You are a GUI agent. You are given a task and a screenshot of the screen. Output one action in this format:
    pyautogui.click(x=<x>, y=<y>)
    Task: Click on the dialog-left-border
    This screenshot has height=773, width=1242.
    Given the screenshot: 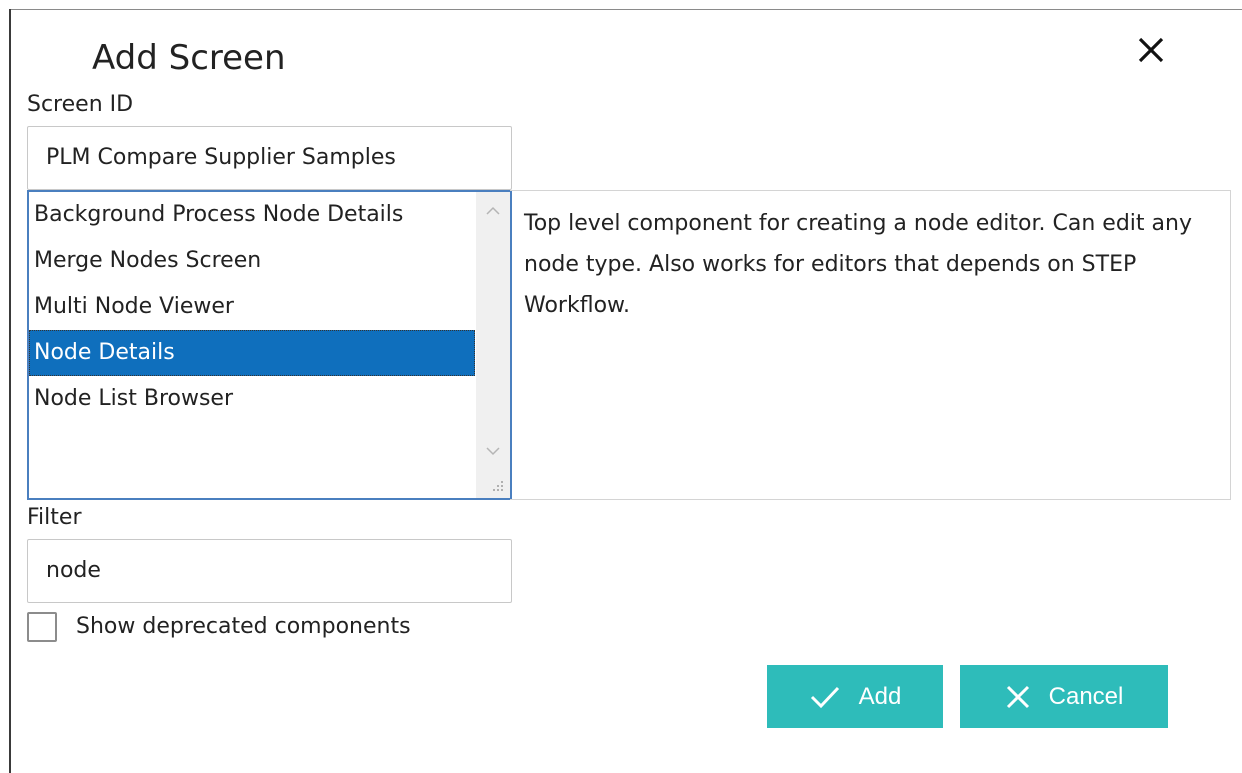 What is the action you would take?
    pyautogui.click(x=10, y=391)
    